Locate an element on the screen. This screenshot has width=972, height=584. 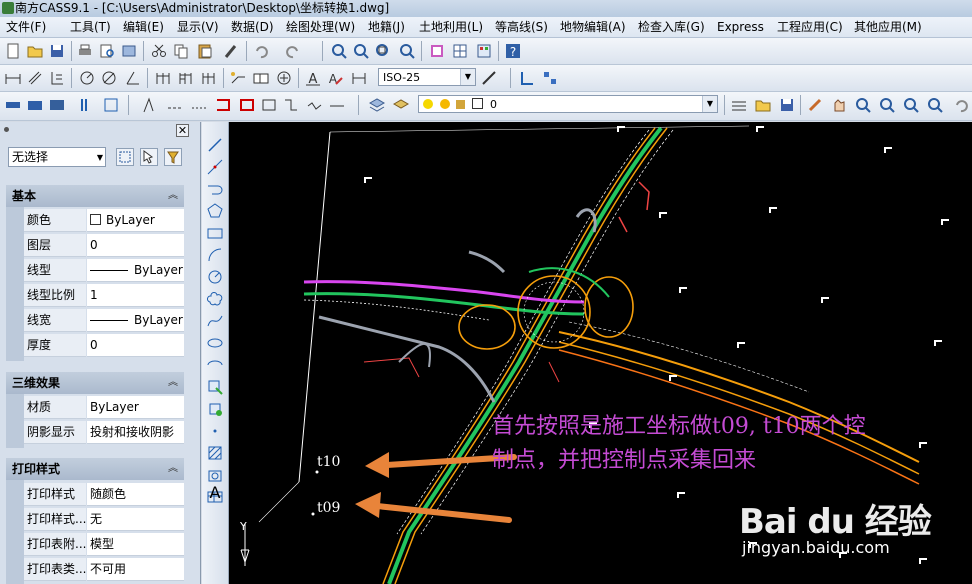
dash-line-icon is located at coordinates (175, 105).